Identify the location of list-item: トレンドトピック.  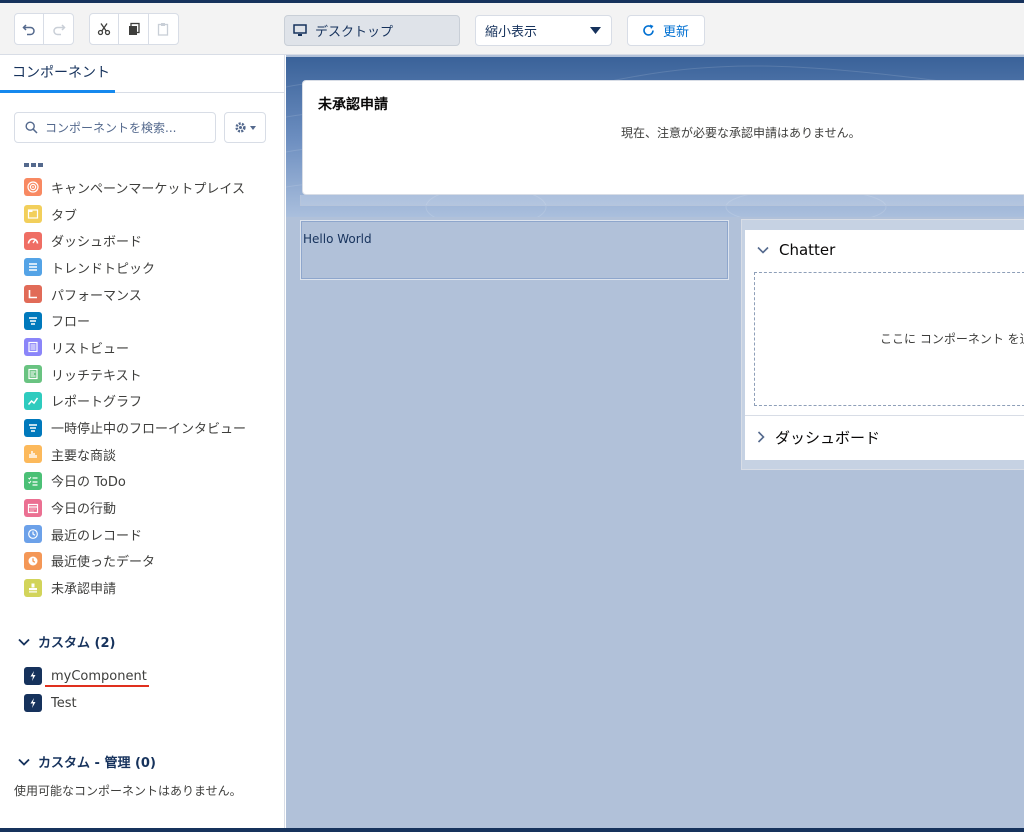
(135, 267).